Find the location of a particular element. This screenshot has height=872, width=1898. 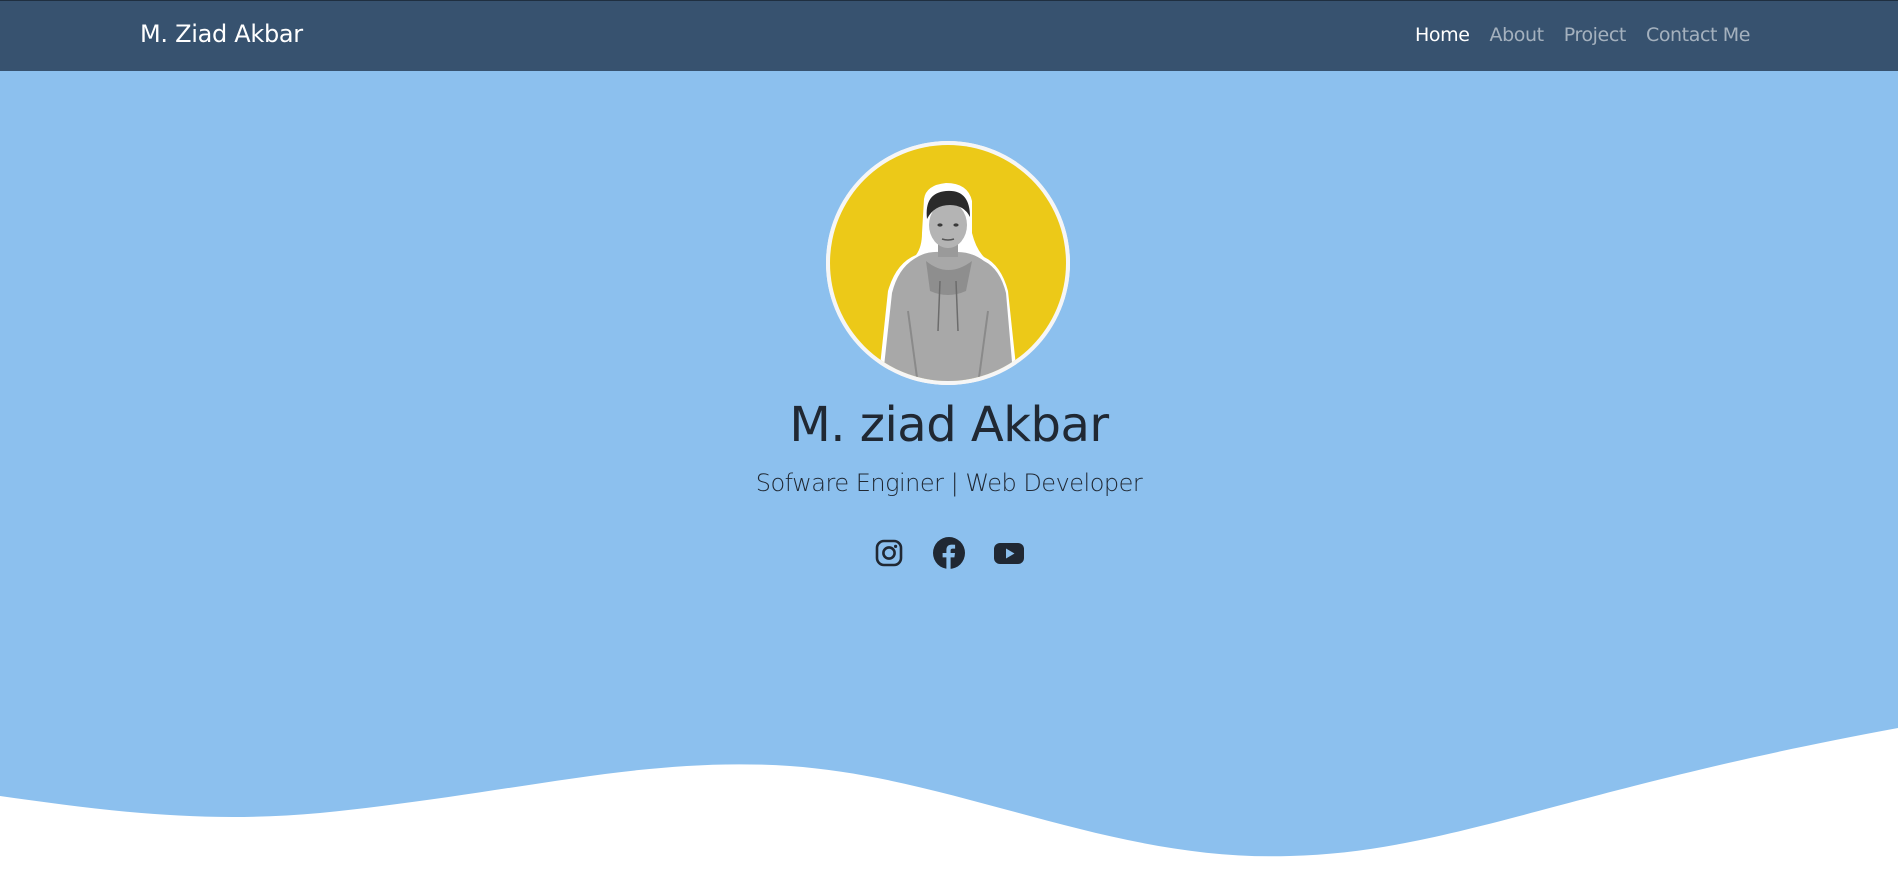

instagram-link is located at coordinates (889, 553).